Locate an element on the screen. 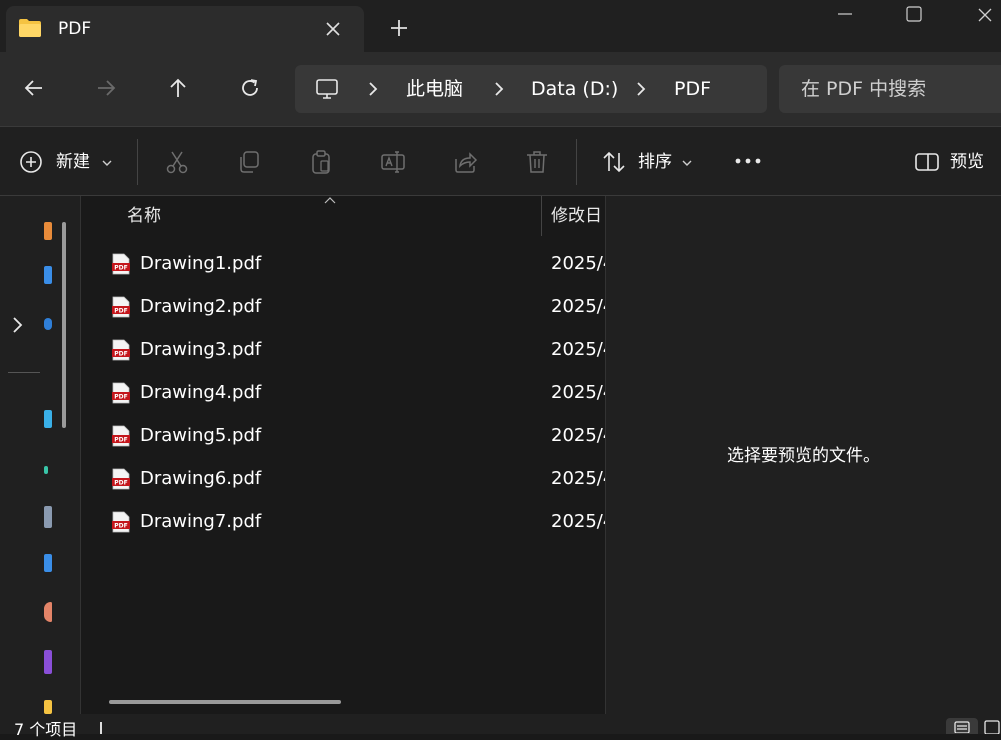 The height and width of the screenshot is (740, 1001). tab-pdf: PDF is located at coordinates (185, 29).